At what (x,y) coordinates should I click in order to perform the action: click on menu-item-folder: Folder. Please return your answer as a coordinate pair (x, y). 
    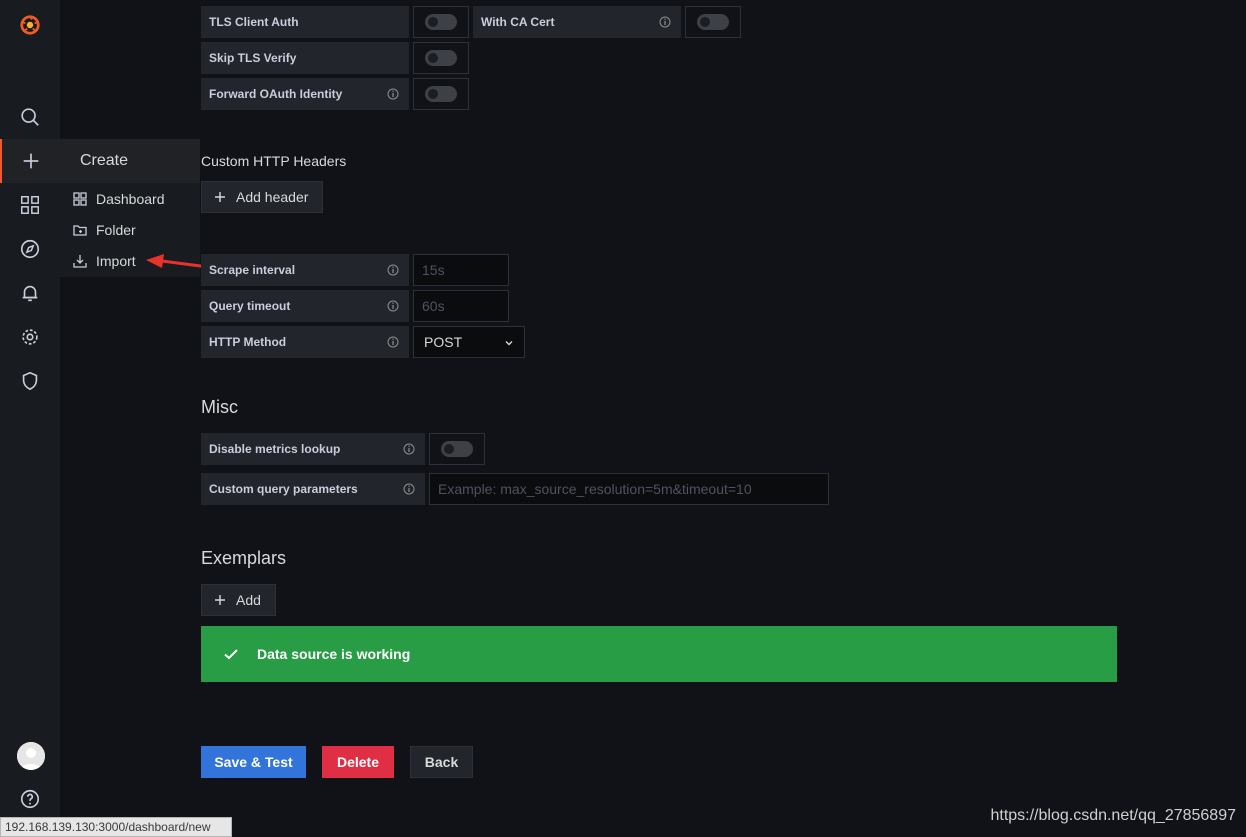
    Looking at the image, I should click on (130, 229).